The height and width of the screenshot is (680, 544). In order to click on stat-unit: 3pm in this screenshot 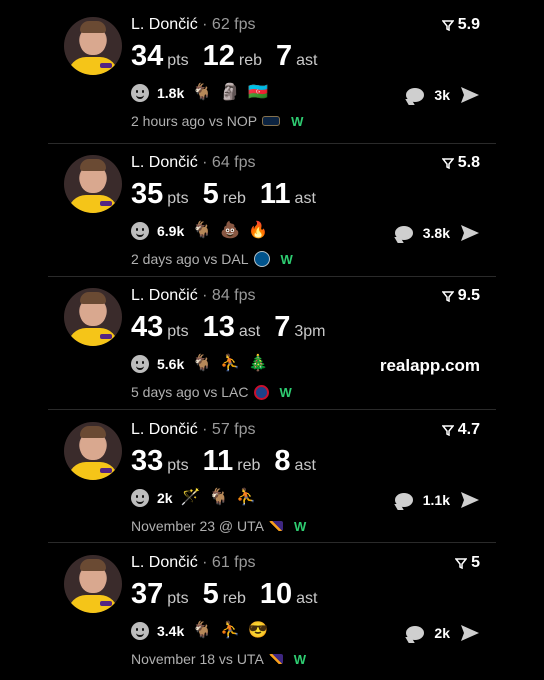, I will do `click(310, 331)`.